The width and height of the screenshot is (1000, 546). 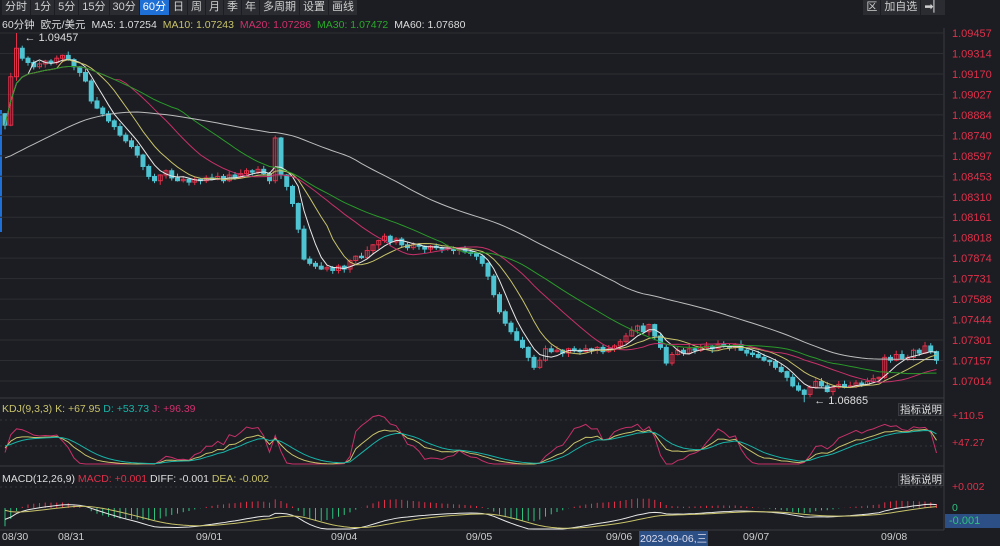 I want to click on period-tab: 日, so click(x=178, y=7).